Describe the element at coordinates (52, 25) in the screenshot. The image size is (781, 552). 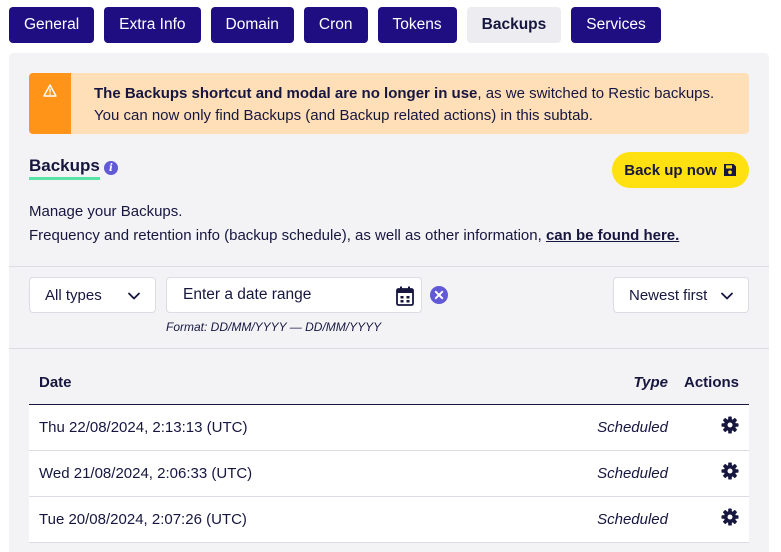
I see `tab-general: General` at that location.